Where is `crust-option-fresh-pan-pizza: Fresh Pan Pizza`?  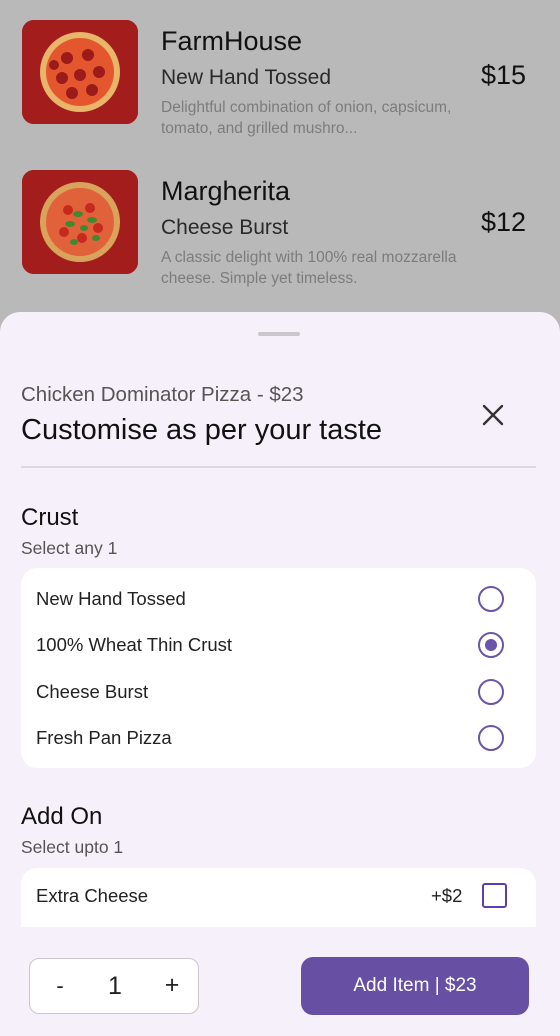
crust-option-fresh-pan-pizza: Fresh Pan Pizza is located at coordinates (278, 739).